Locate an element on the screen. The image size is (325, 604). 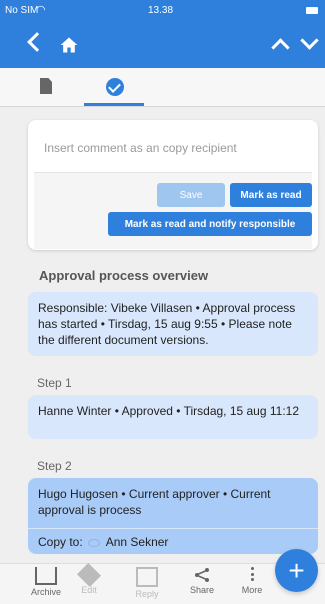
share-label: Share is located at coordinates (202, 590).